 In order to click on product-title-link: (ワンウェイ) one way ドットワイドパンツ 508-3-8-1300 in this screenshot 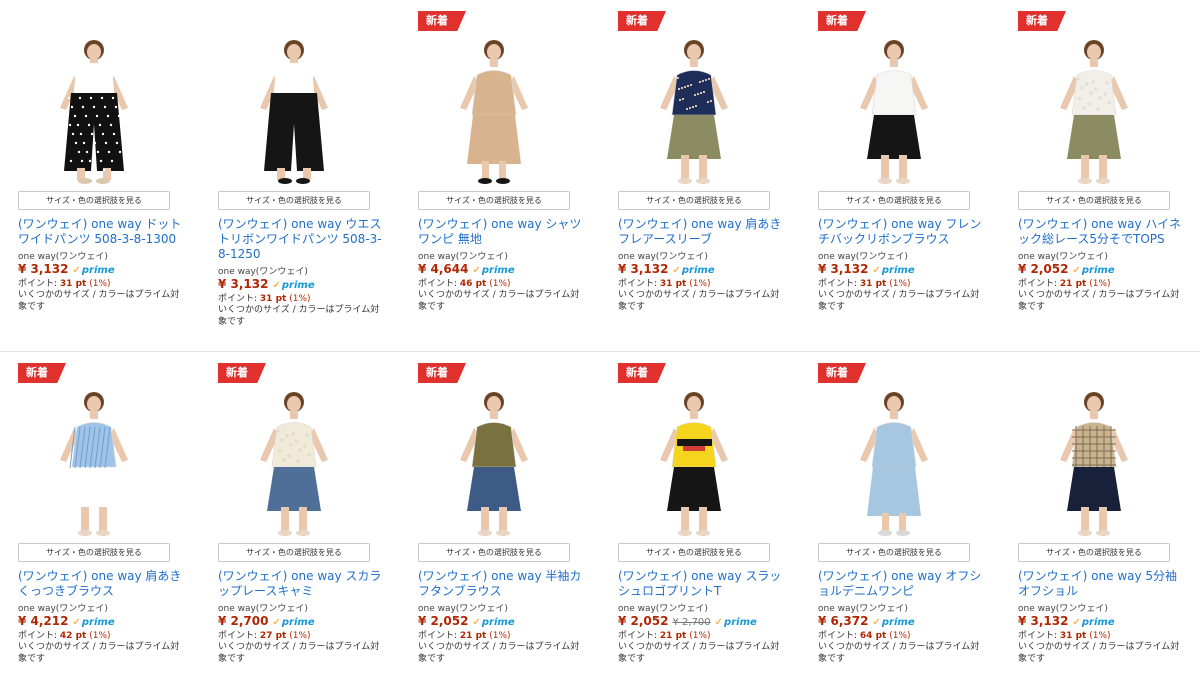, I will do `click(102, 232)`.